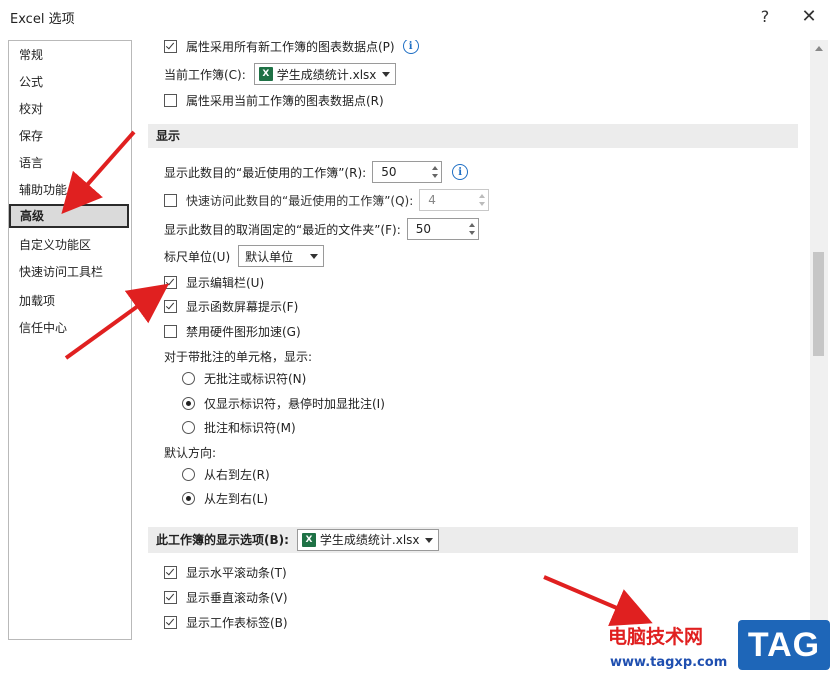  I want to click on watermark-tag-logo: TAG, so click(784, 645).